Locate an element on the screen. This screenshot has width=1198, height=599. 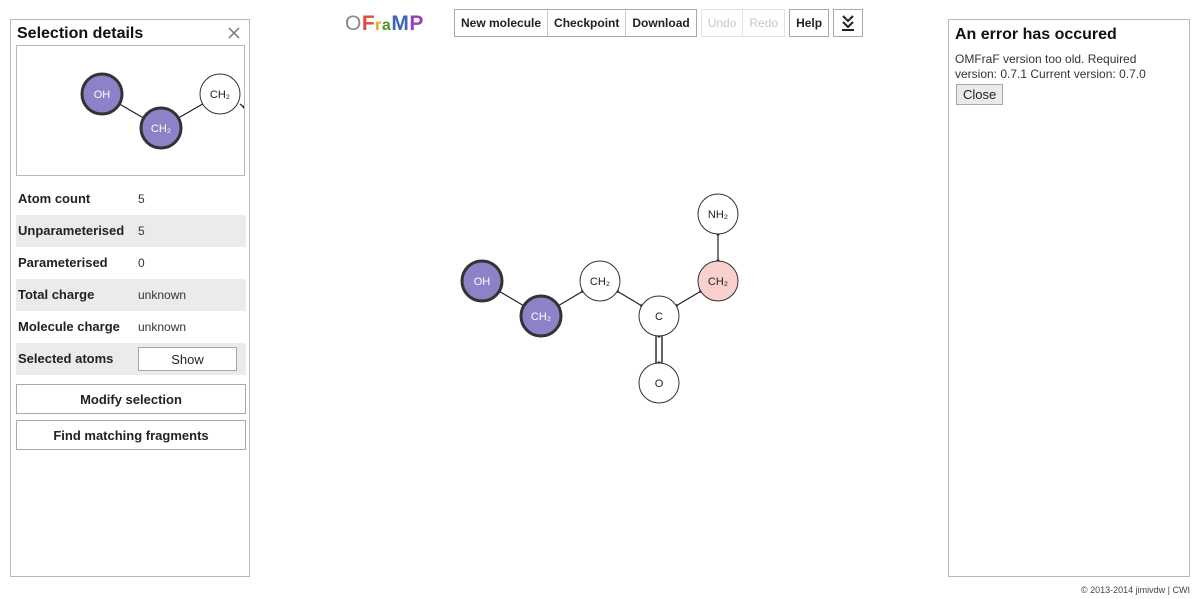
prop-label: Selected atoms is located at coordinates (66, 358).